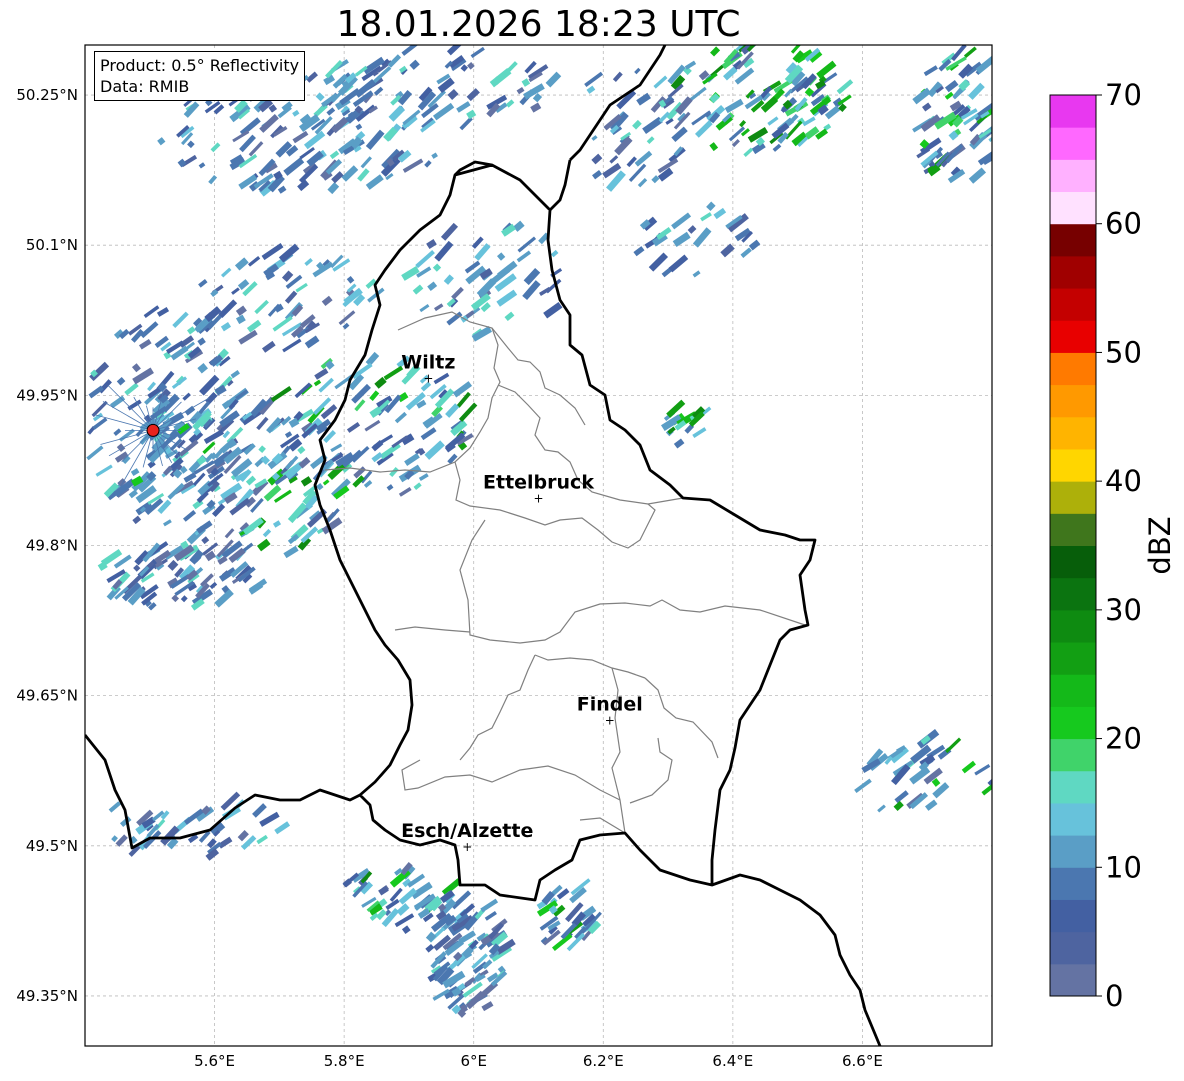  I want to click on lon-tick-label: 6°E, so click(473, 1061).